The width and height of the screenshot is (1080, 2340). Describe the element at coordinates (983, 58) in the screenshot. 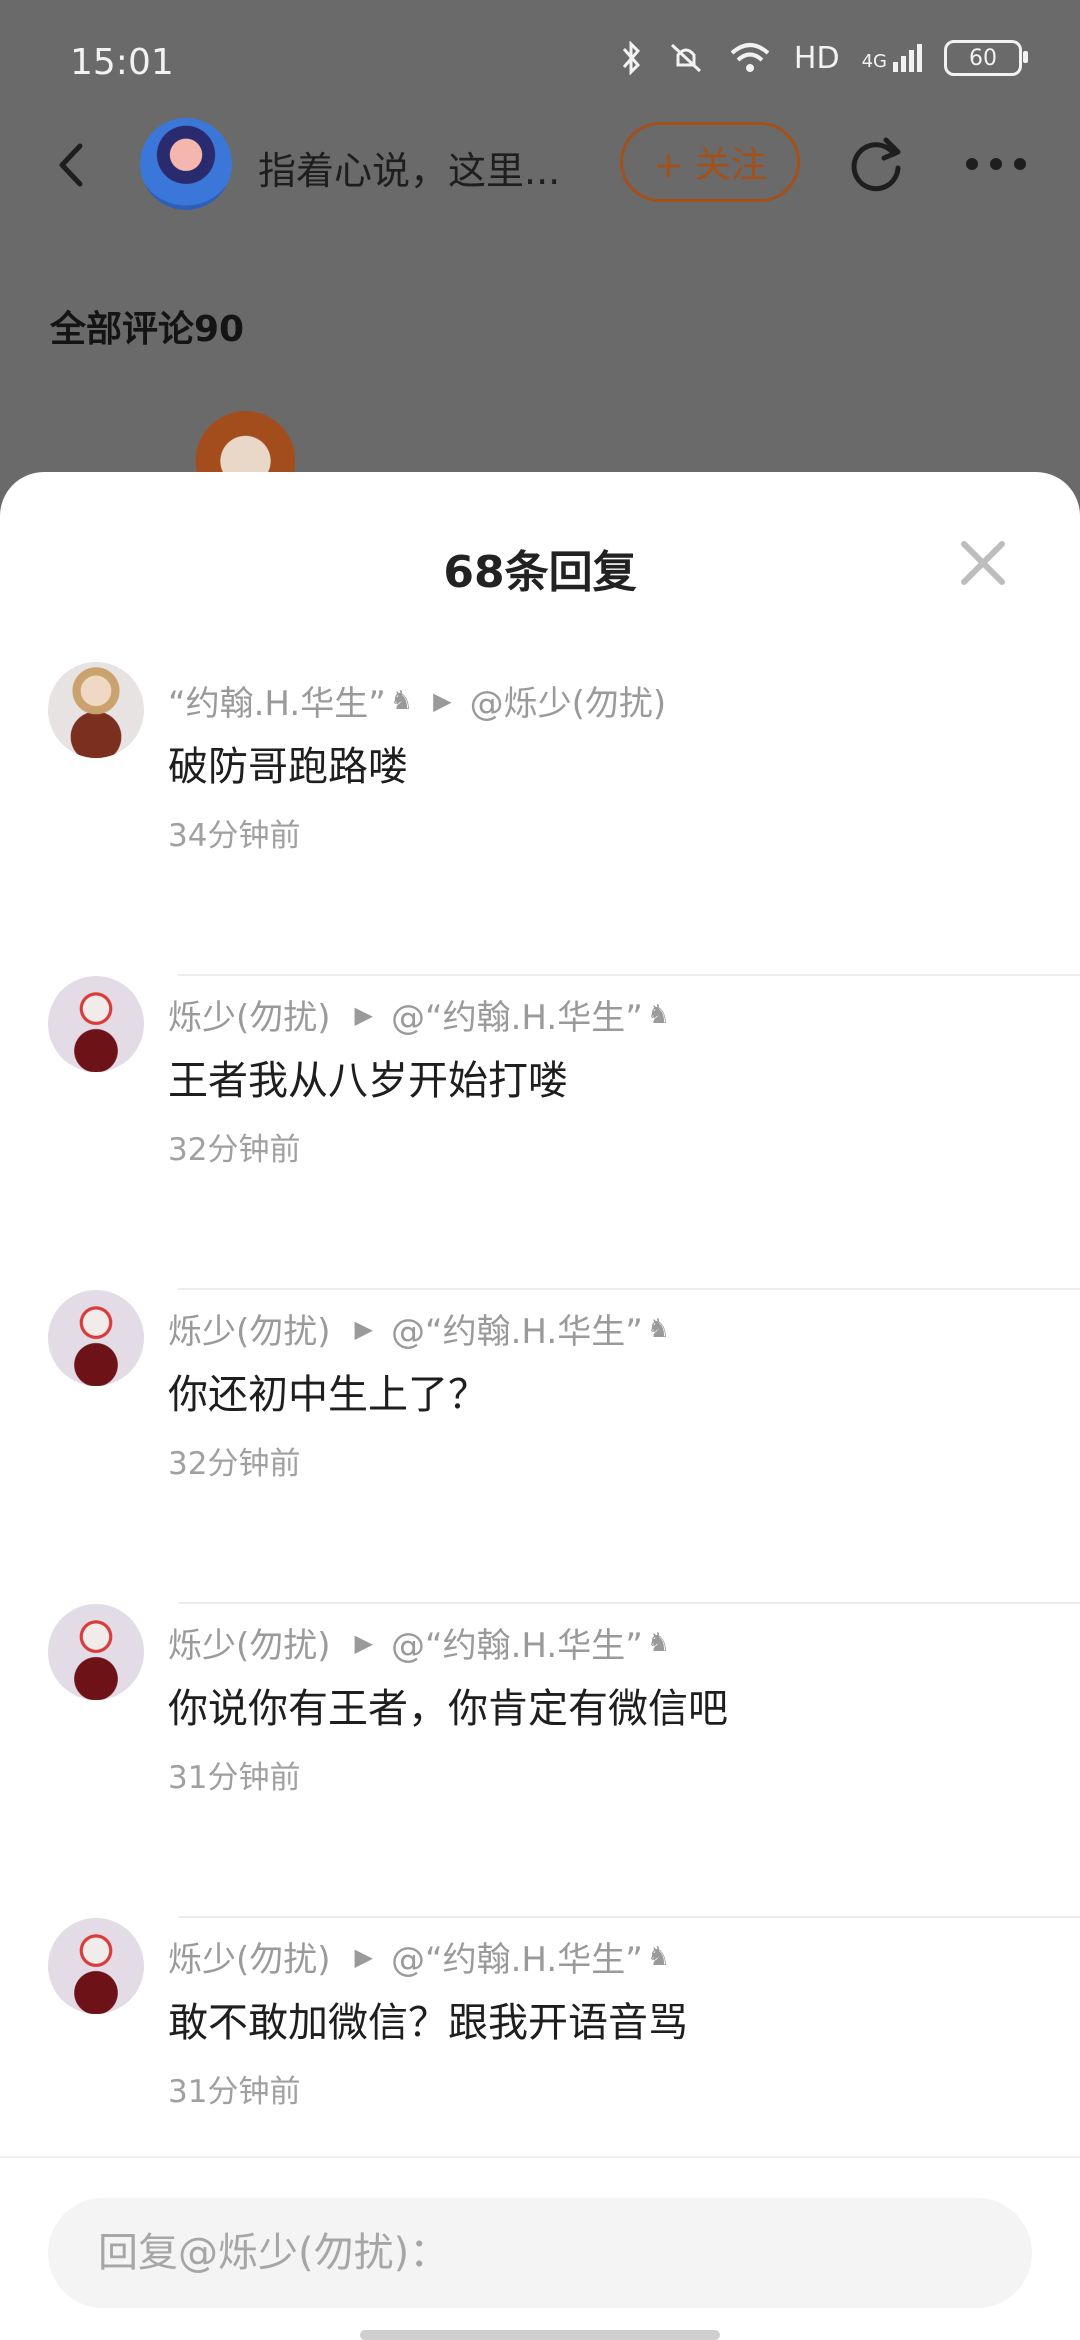

I see `battery-level: 60` at that location.